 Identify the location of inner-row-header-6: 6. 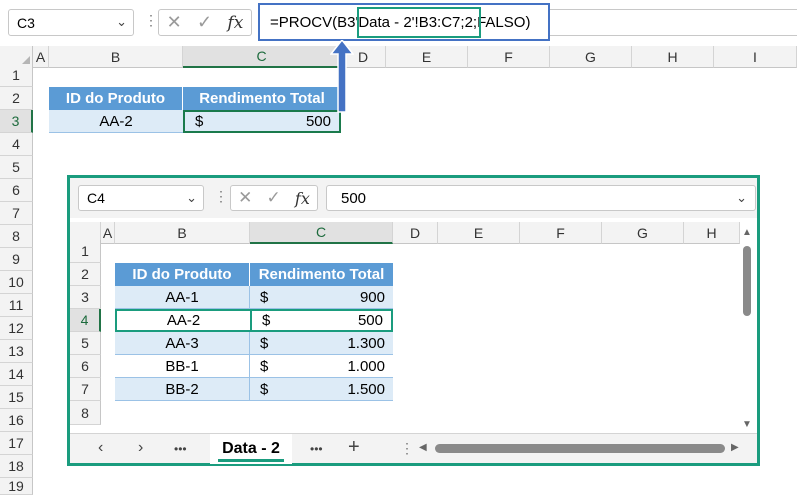
(85, 366).